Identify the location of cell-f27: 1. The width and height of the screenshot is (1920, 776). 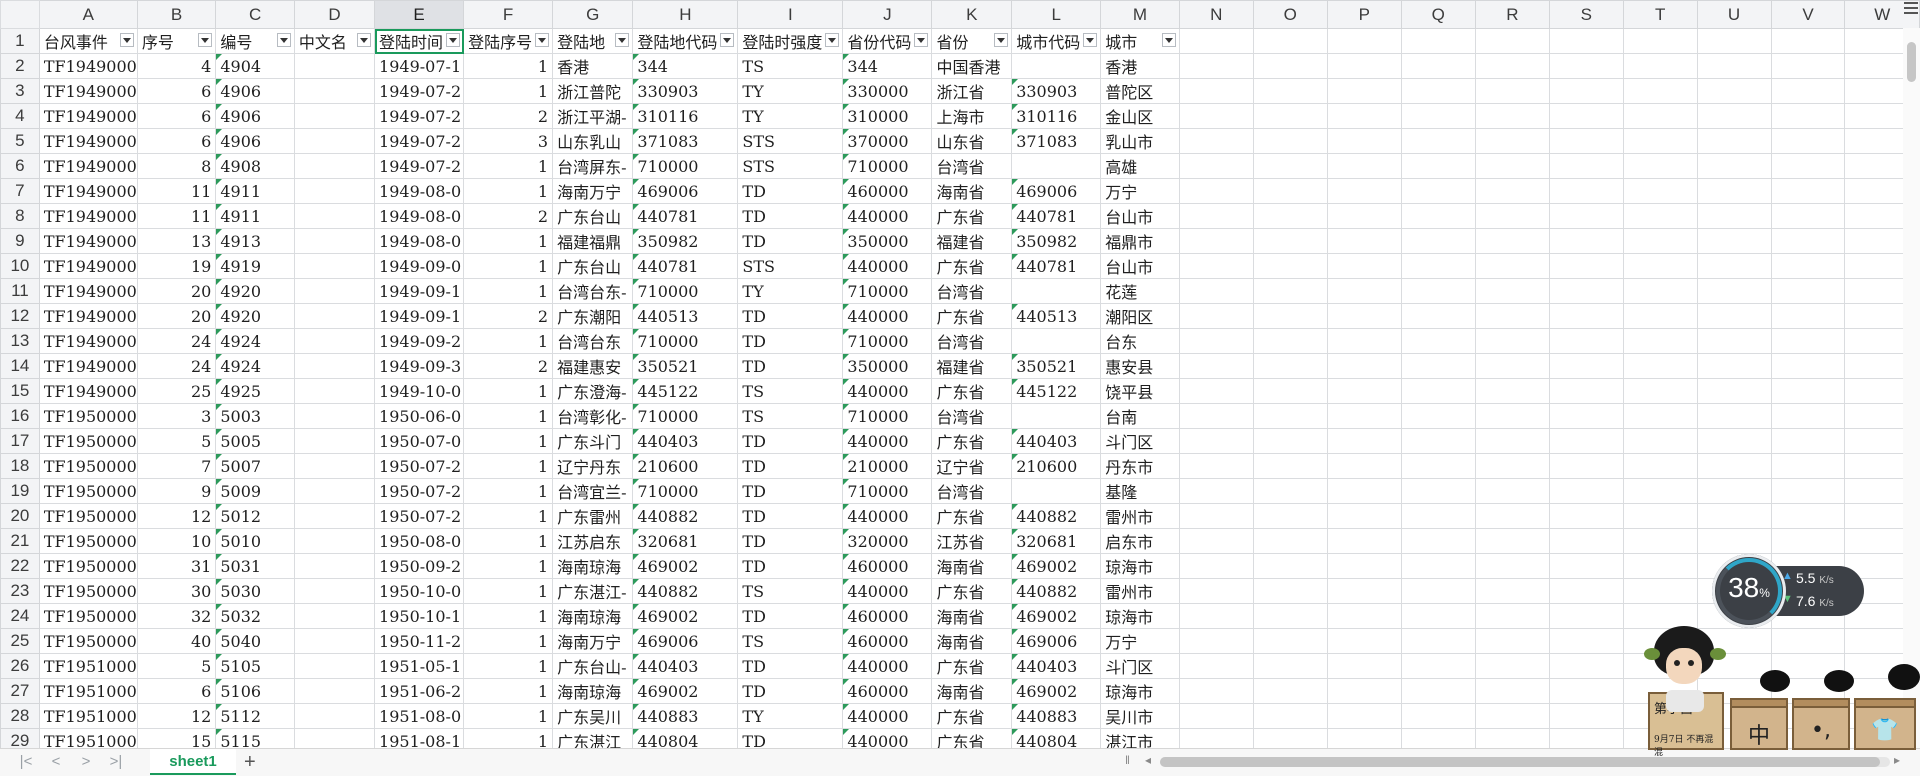
(508, 691).